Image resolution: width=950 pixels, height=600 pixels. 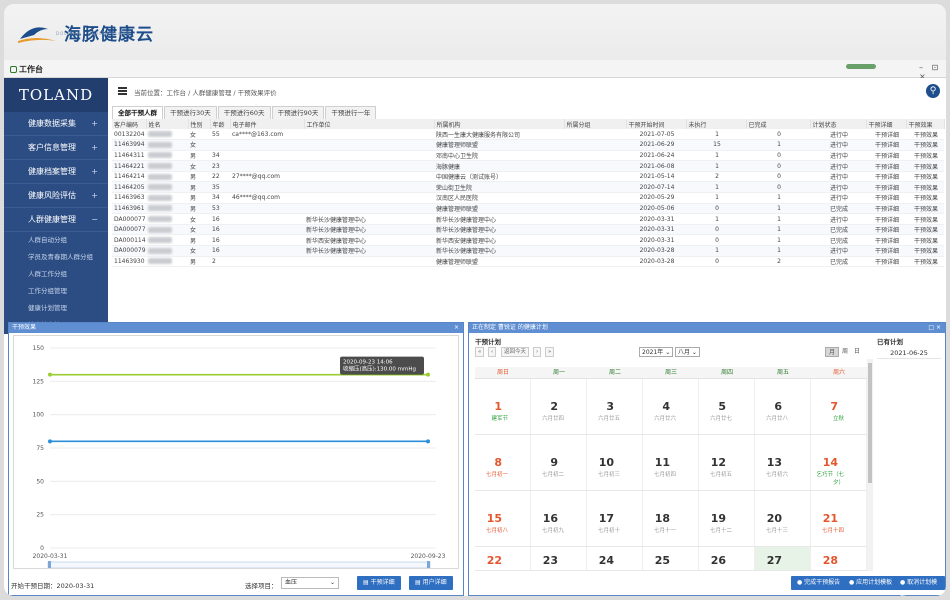 What do you see at coordinates (379, 583) in the screenshot?
I see `intervention-detail-button: ▤ 干预详细` at bounding box center [379, 583].